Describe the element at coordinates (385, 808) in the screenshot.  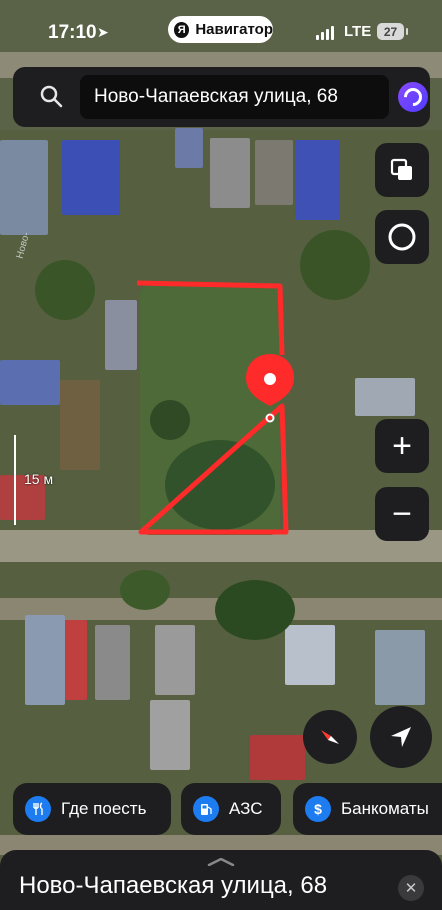
I see `chip-label: Банкоматы` at that location.